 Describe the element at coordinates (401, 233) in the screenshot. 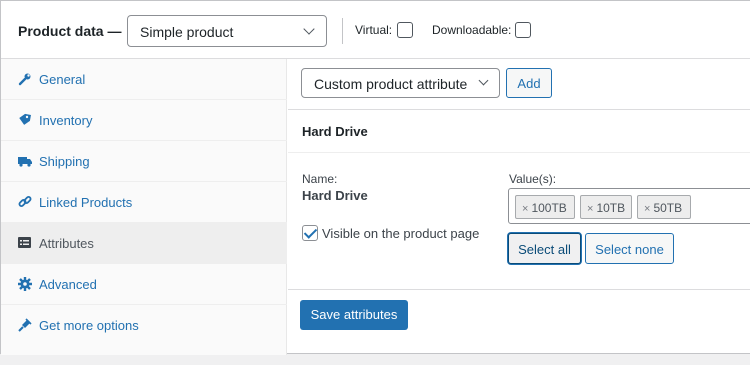

I see `visible-on-product-page-label: Visible on the product page` at that location.